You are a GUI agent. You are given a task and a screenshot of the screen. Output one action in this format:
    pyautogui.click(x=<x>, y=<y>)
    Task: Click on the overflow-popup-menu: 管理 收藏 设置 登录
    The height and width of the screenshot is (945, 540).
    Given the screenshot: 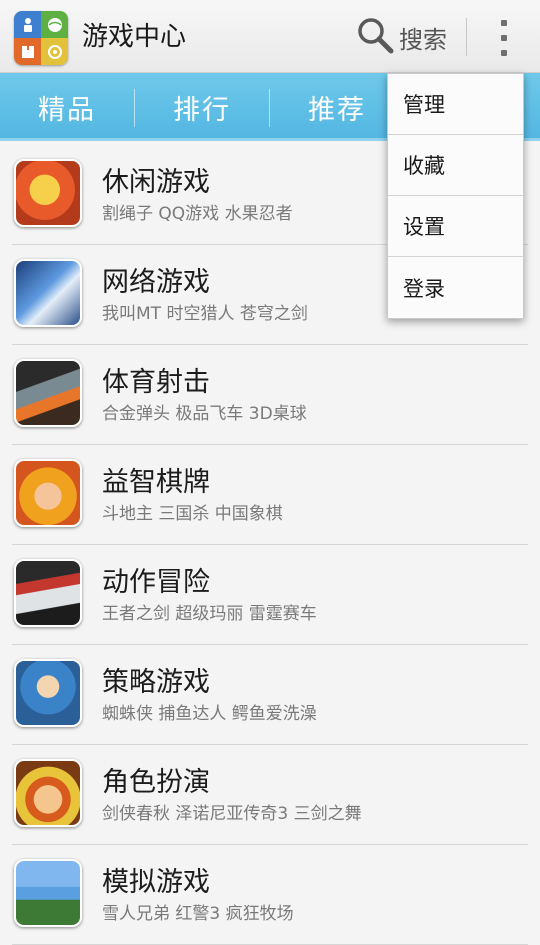 What is the action you would take?
    pyautogui.click(x=455, y=196)
    